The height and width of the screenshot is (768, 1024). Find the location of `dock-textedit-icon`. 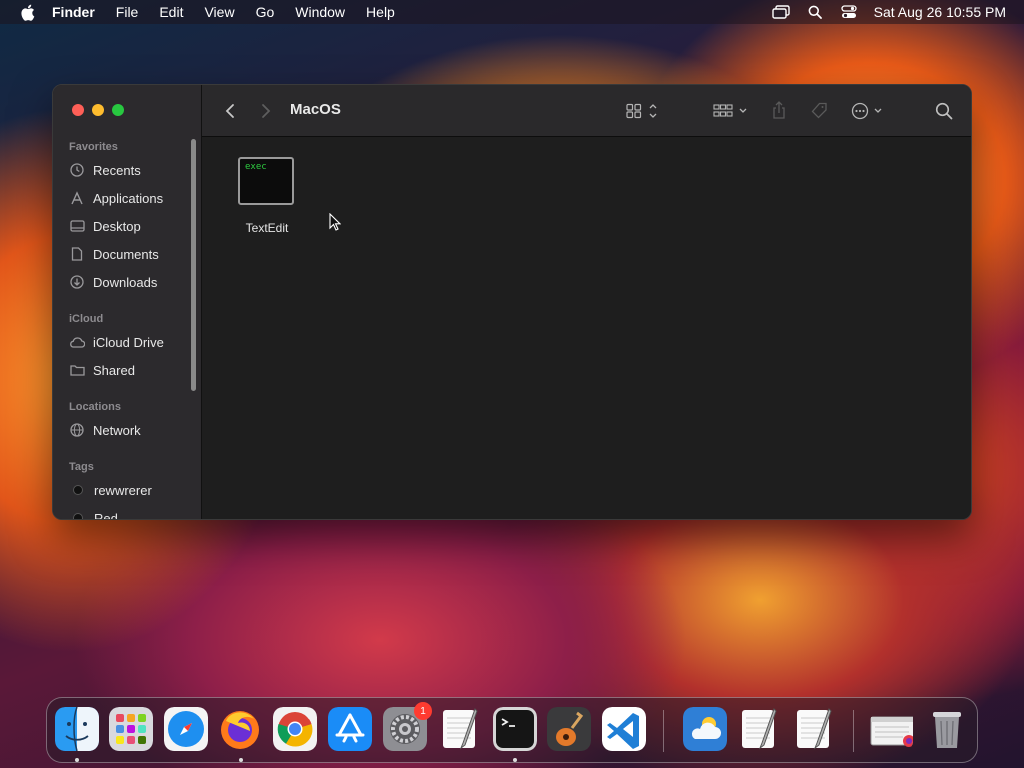

dock-textedit-icon is located at coordinates (460, 729).